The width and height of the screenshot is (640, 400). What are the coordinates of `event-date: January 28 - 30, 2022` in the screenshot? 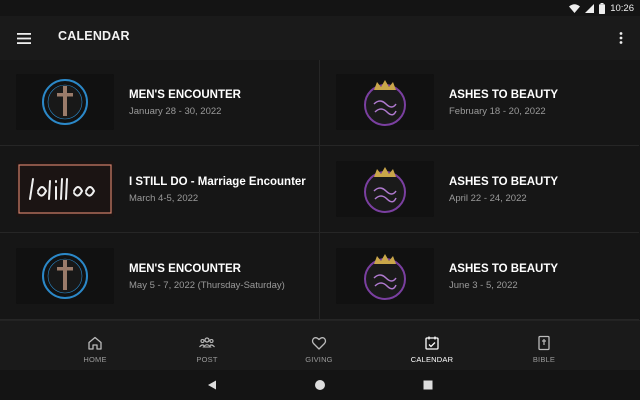 It's located at (175, 111).